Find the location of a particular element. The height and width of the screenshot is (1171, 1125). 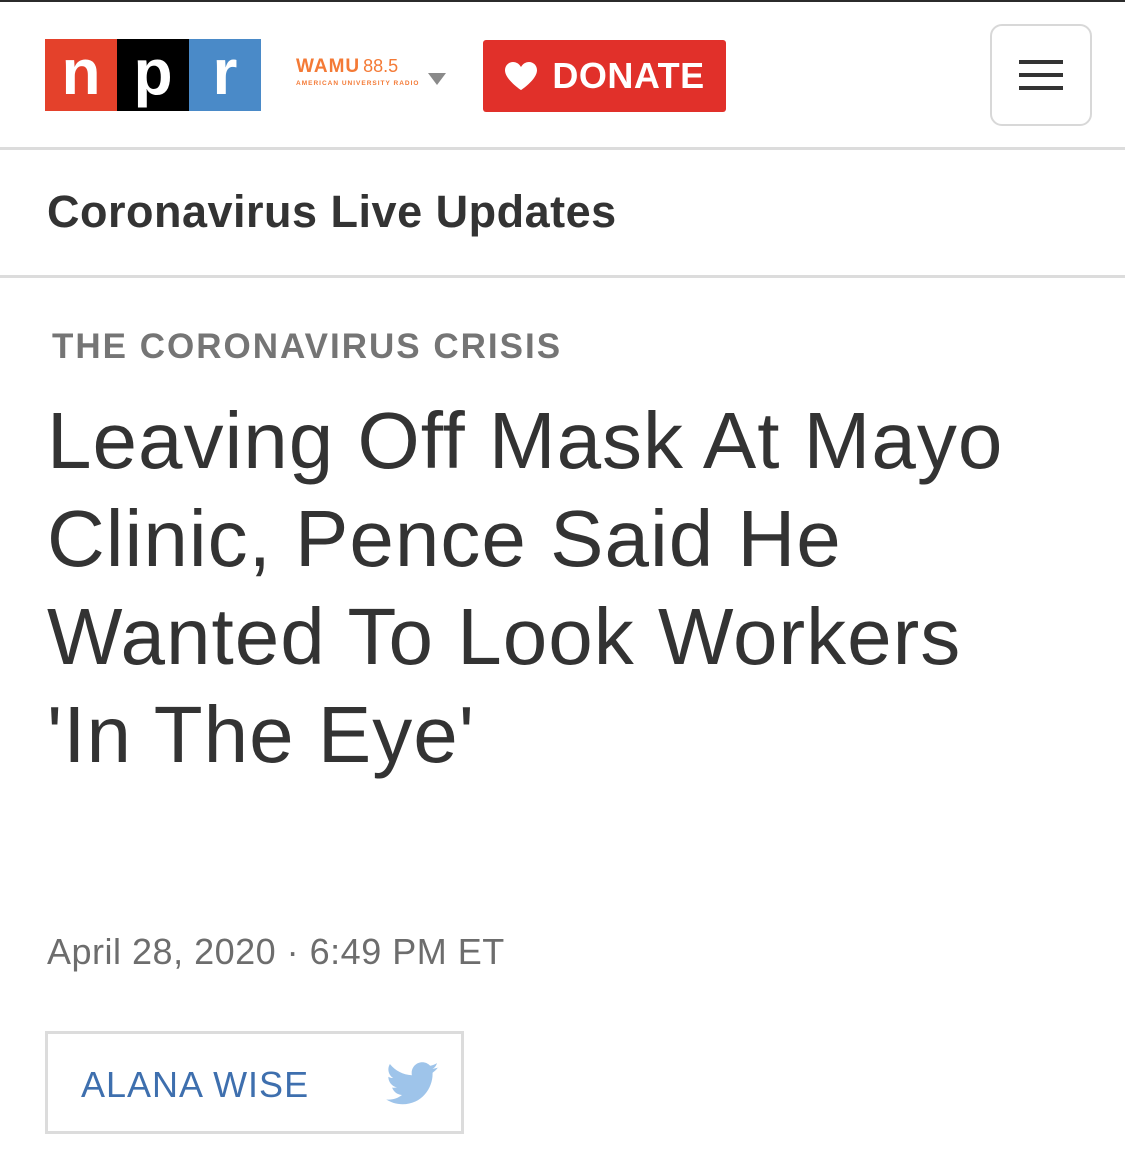

author-link: ALANA WISE is located at coordinates (195, 1085).